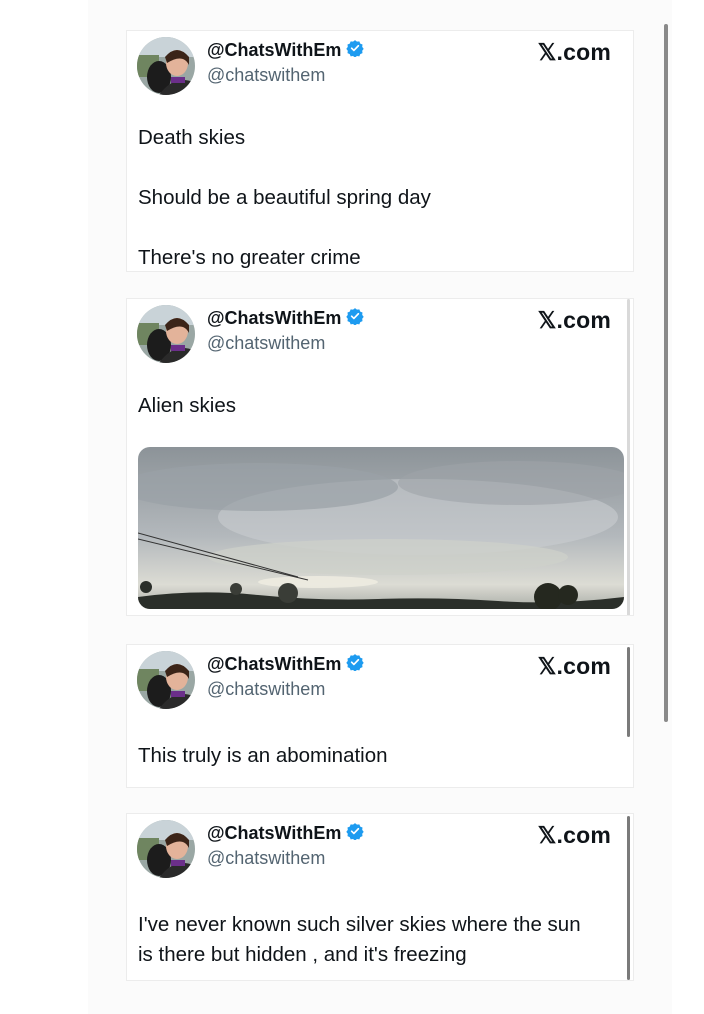  Describe the element at coordinates (192, 137) in the screenshot. I see `post-text-line: Death skies` at that location.